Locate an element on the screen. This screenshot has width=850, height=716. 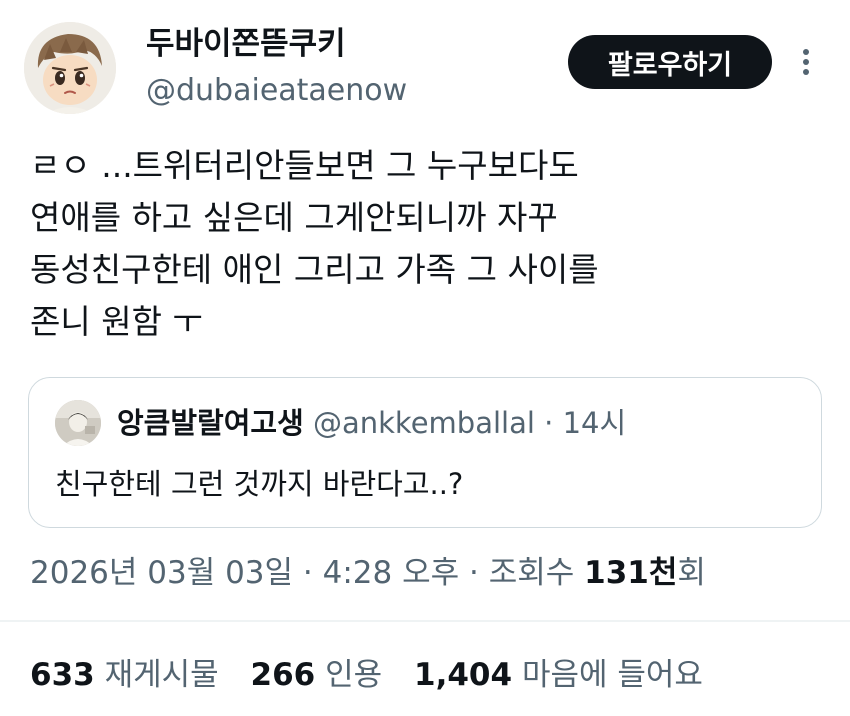
tweet-text-line: 연애를 하고 싶은데 그게안되니까 자꾸 is located at coordinates (294, 217).